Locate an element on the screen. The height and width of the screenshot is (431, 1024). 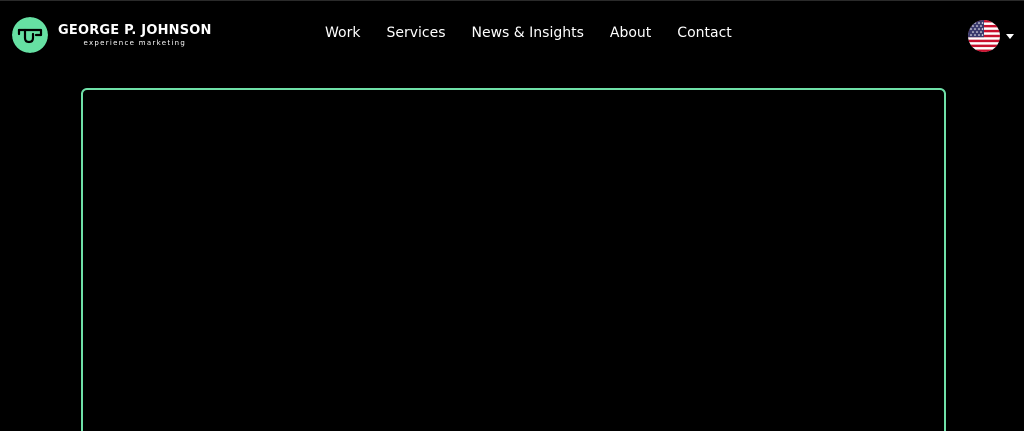
us-flag-icon is located at coordinates (984, 36).